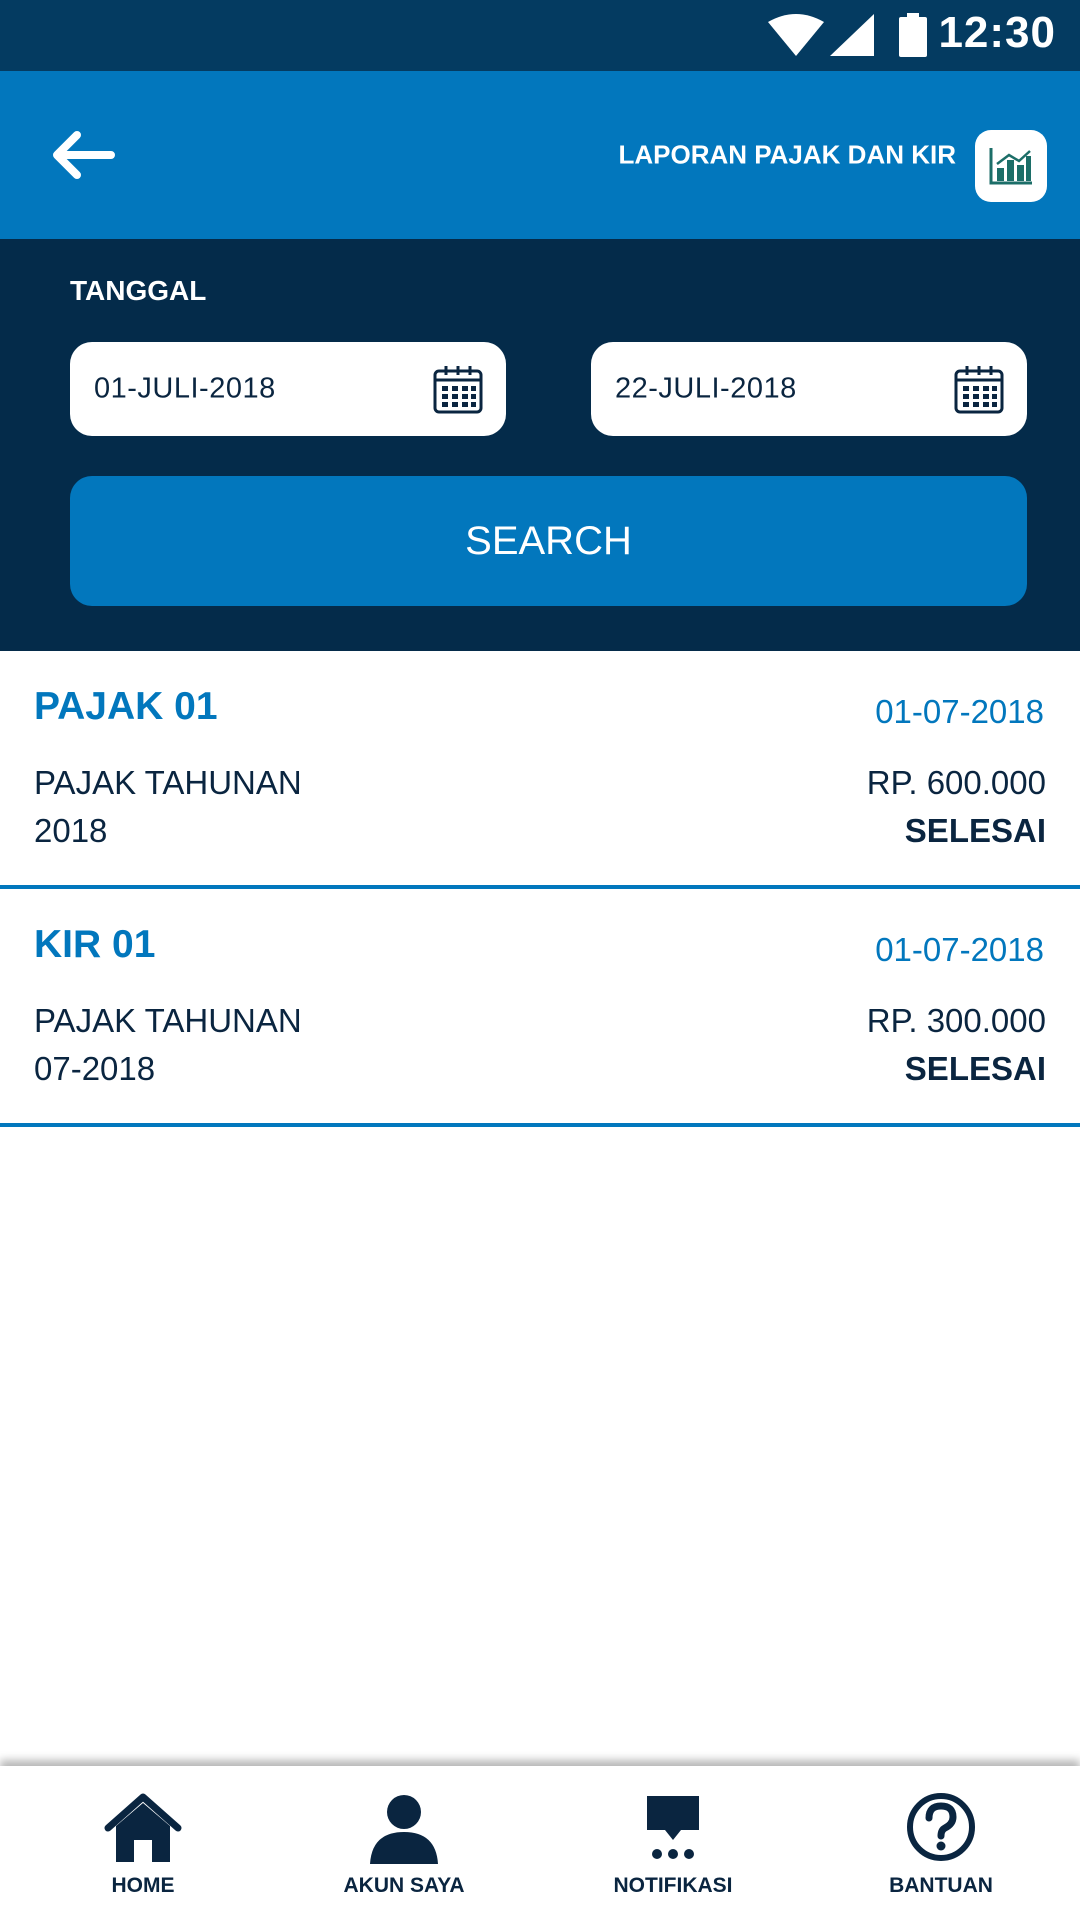  I want to click on clock-time: 12:30, so click(997, 32).